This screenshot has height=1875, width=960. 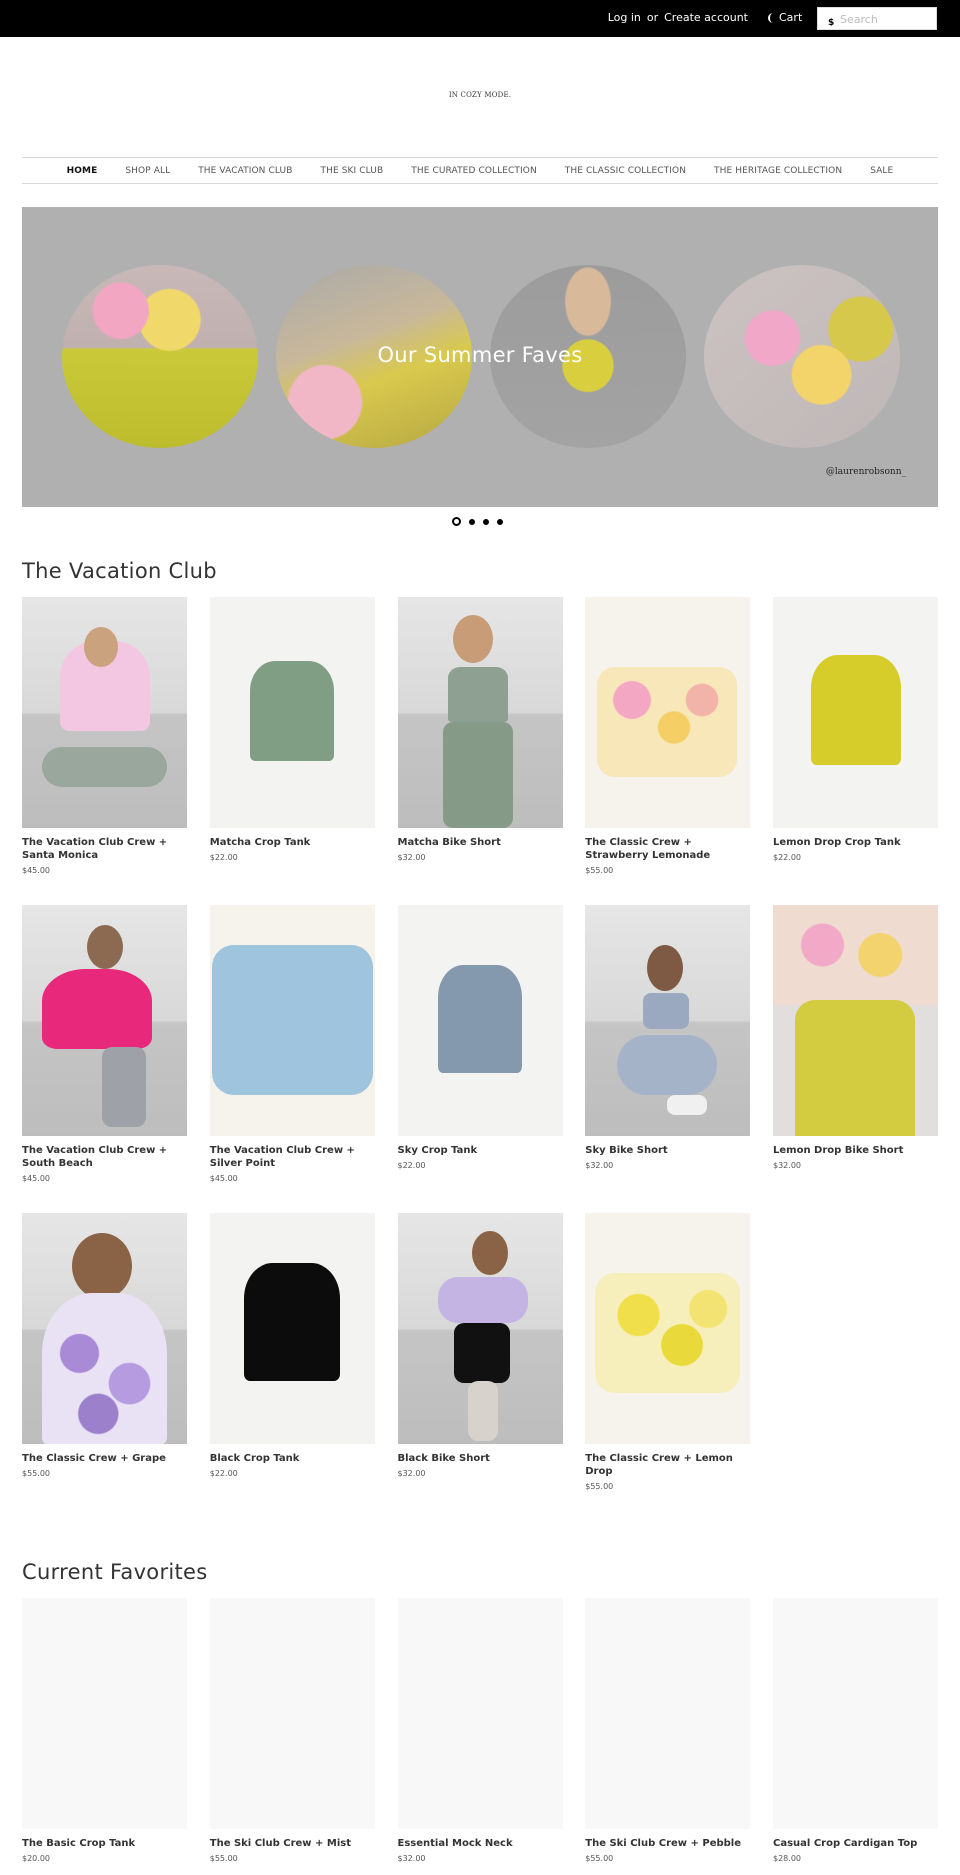 I want to click on product-name: Lemon Drop Bike Short, so click(x=855, y=1150).